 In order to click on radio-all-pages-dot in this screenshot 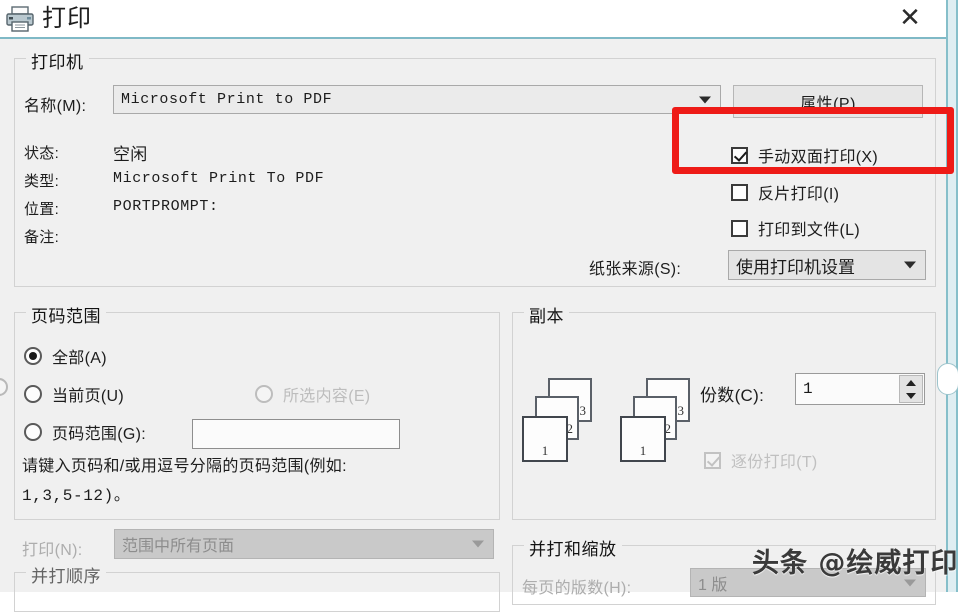, I will do `click(33, 356)`.